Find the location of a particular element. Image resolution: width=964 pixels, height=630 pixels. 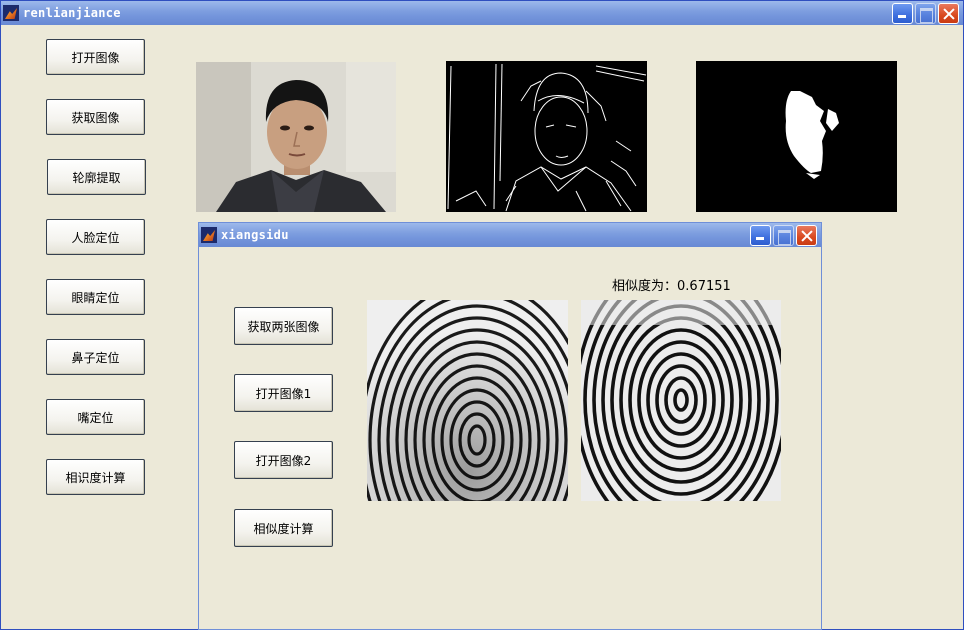

main-titlebar: renlianjiance is located at coordinates (482, 13).